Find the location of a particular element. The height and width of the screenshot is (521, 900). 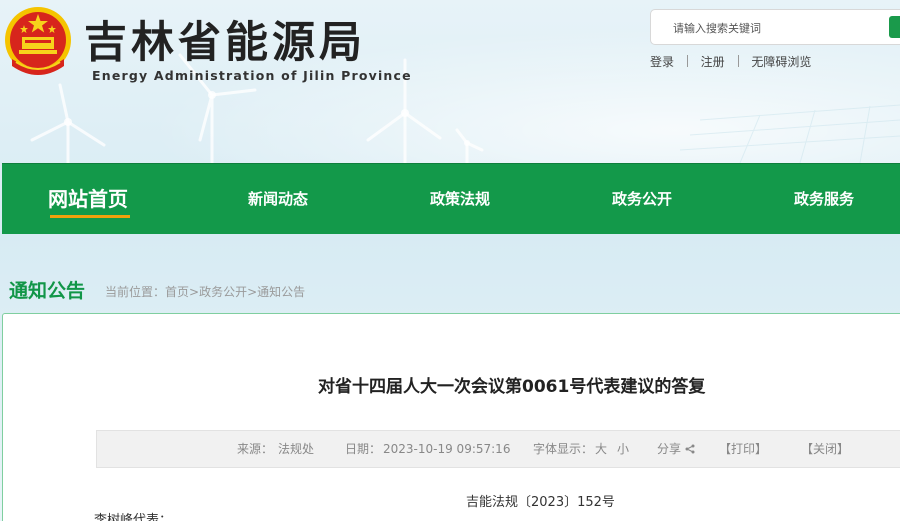

date-value: 2023-10-19 09:57:16 is located at coordinates (447, 449).